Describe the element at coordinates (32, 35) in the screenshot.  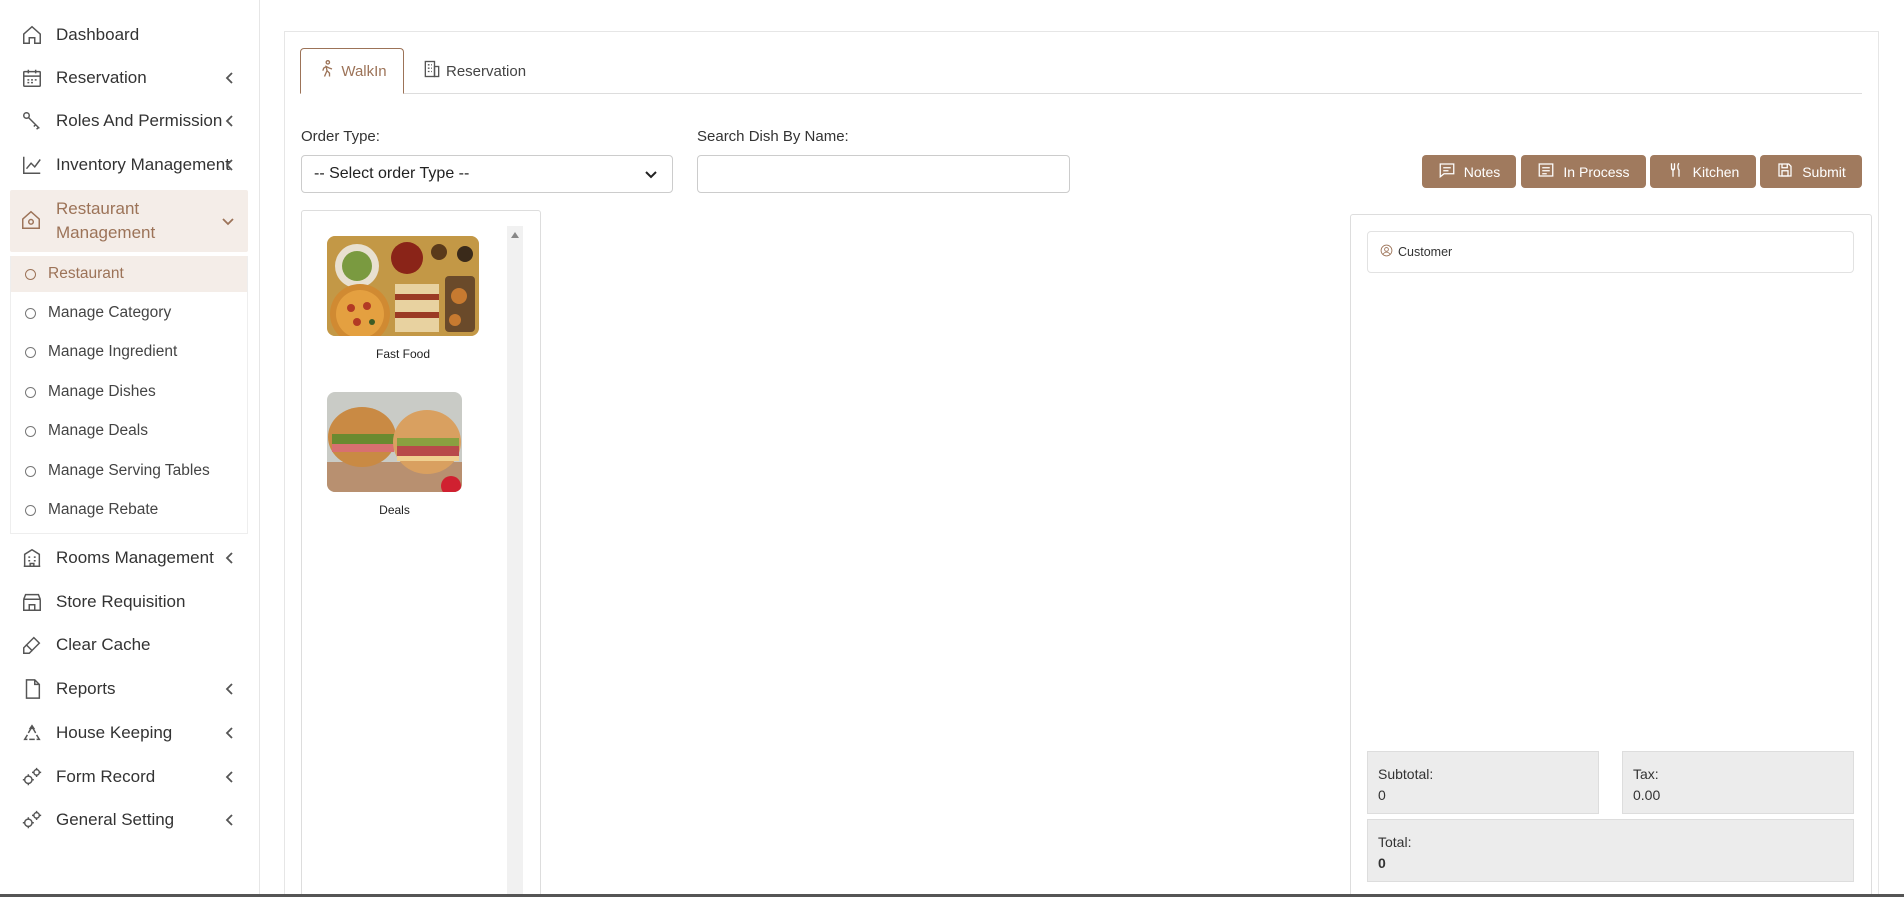
I see `home-icon` at that location.